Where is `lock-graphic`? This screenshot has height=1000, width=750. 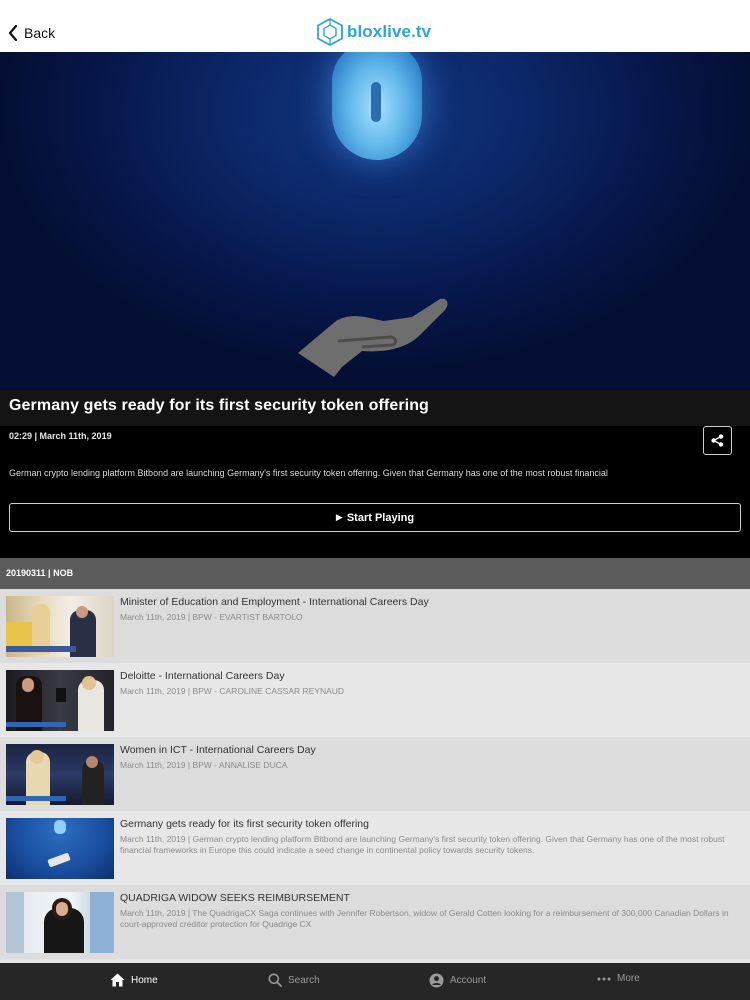
lock-graphic is located at coordinates (377, 106).